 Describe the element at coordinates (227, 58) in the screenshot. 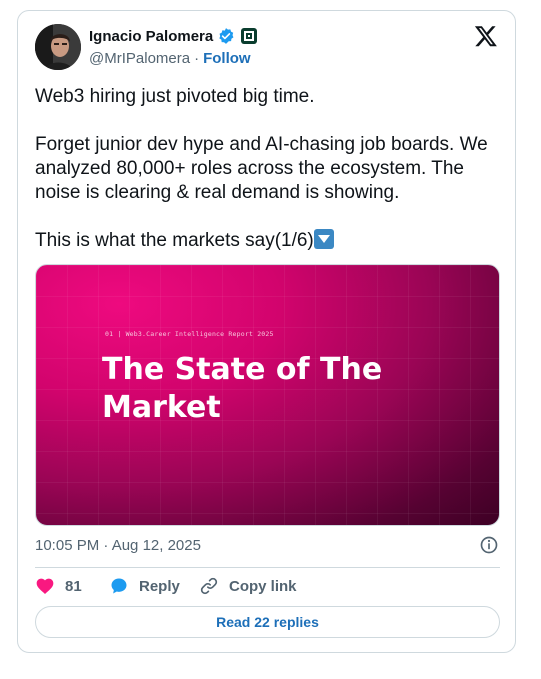

I see `follow-button: Follow` at that location.